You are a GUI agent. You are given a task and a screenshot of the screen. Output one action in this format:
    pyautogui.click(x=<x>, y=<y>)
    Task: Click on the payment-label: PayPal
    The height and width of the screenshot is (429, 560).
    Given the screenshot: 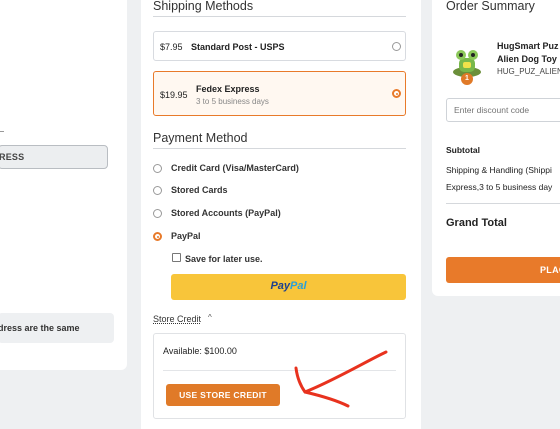 What is the action you would take?
    pyautogui.click(x=186, y=236)
    